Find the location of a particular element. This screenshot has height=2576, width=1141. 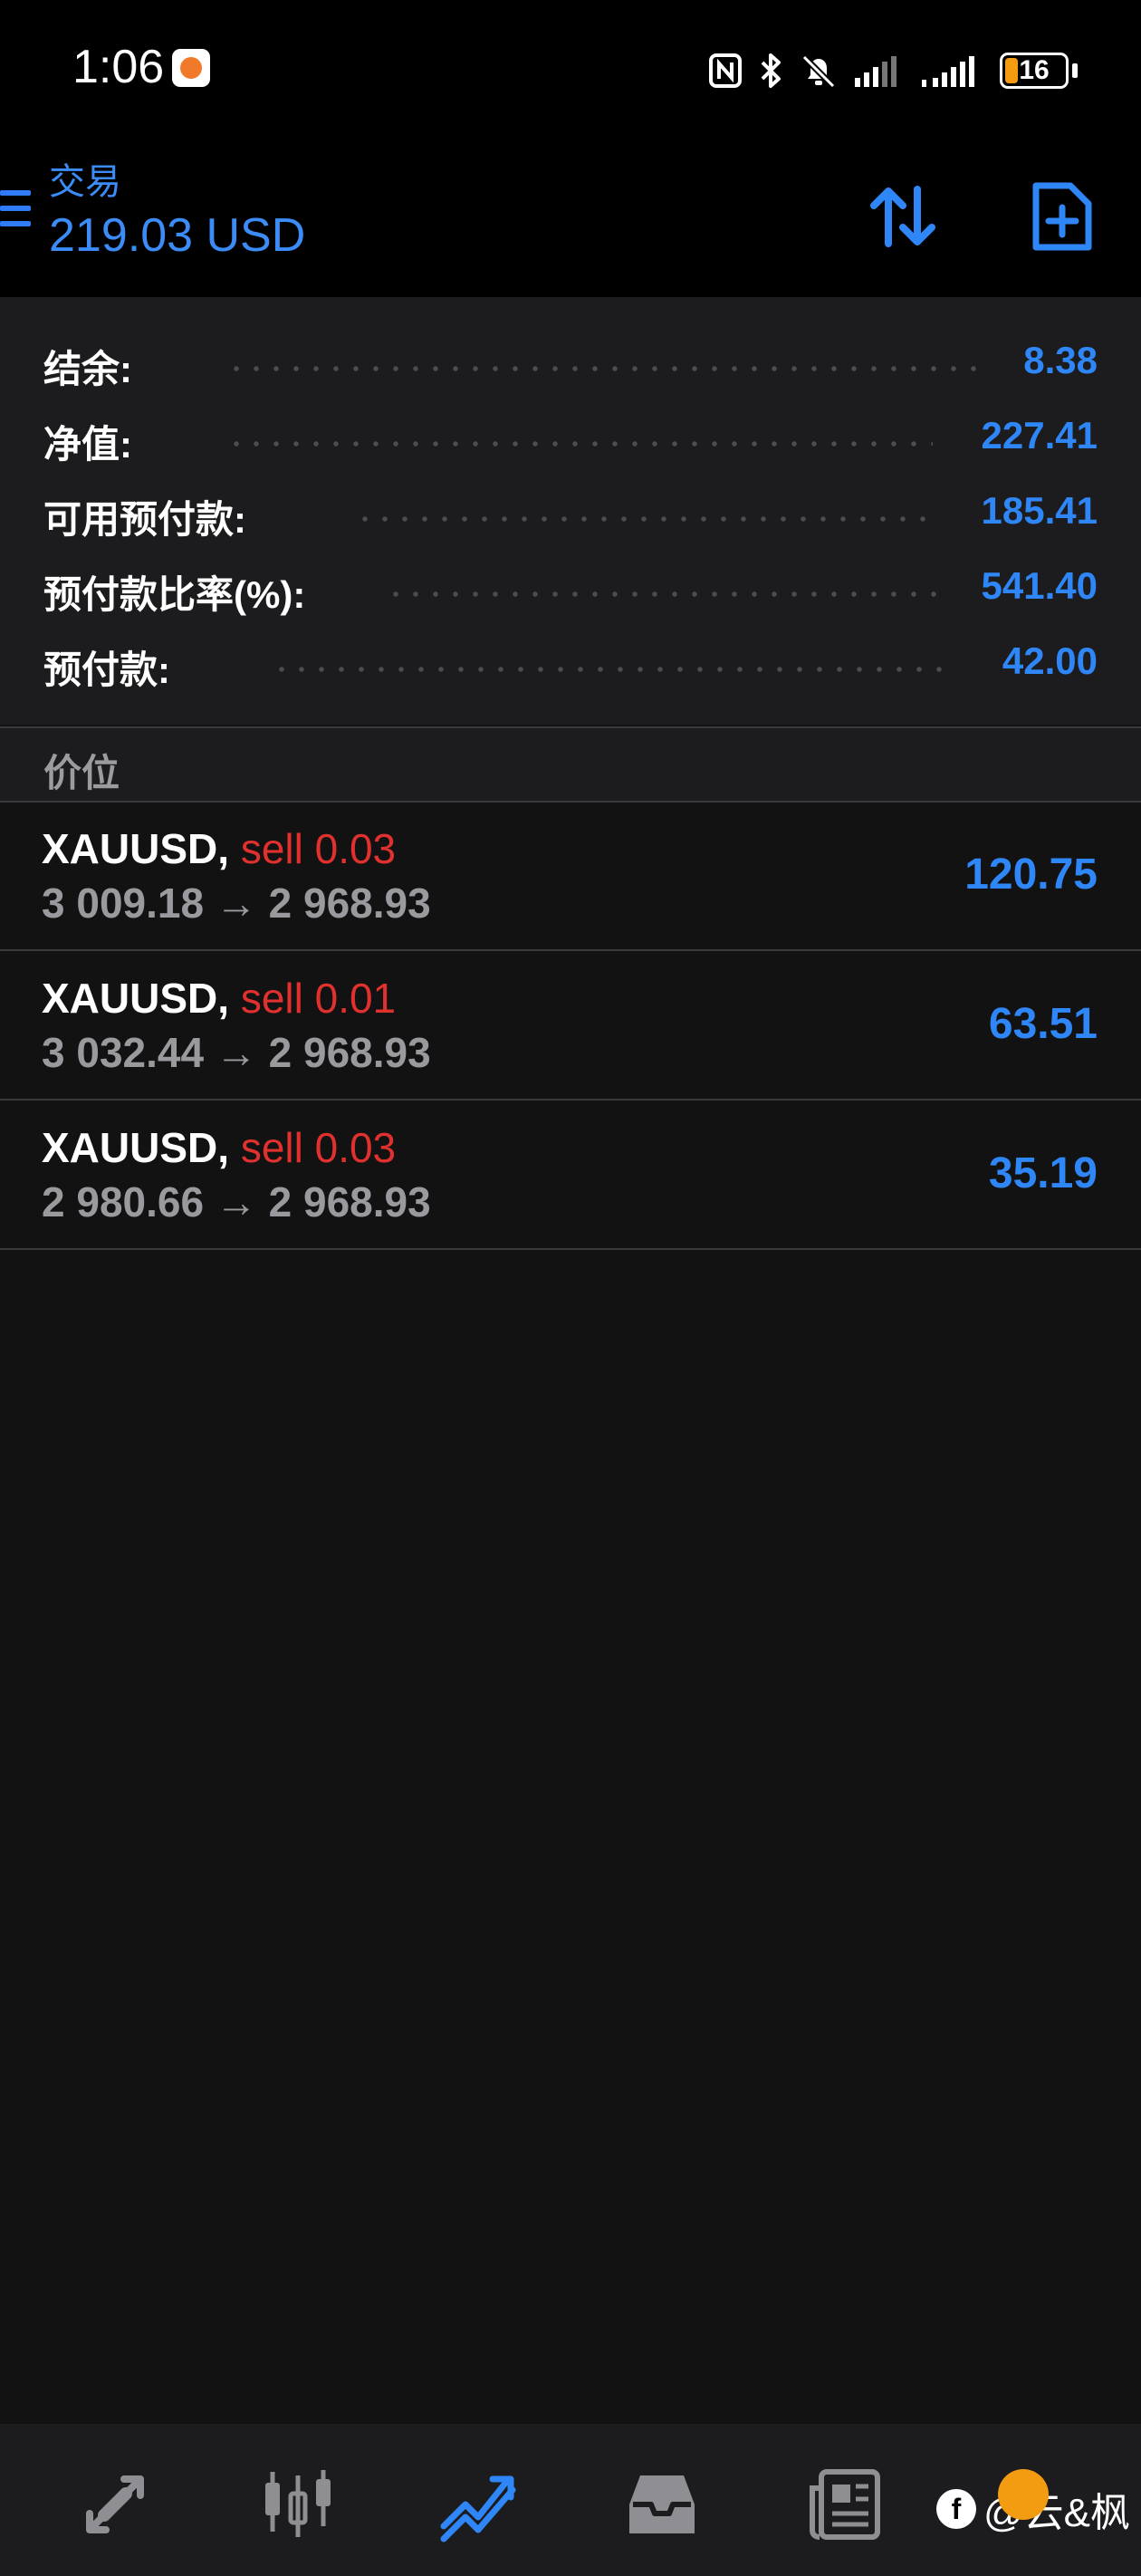

nav-history is located at coordinates (662, 2504).